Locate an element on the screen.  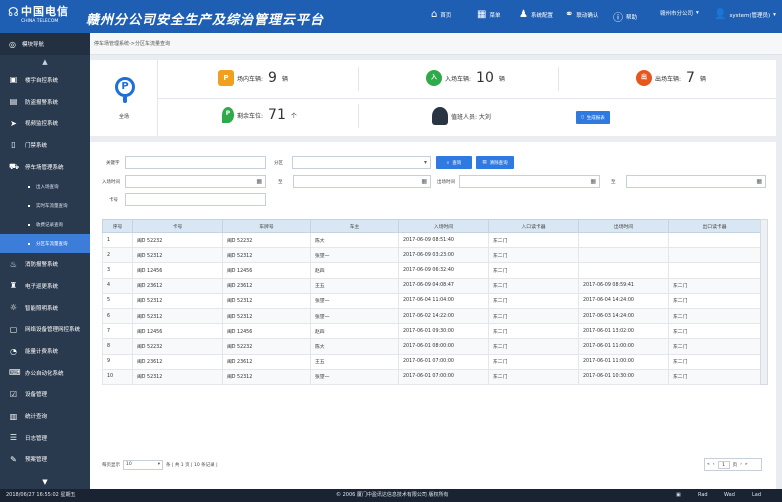
sidebar-item-video: ➤ 视频监控系统 is located at coordinates (45, 123).